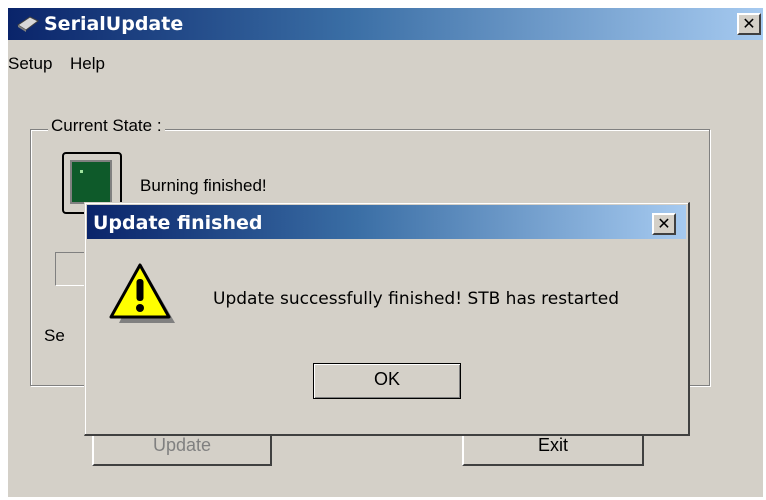 Image resolution: width=766 pixels, height=500 pixels. What do you see at coordinates (749, 24) in the screenshot?
I see `close-button: ✕` at bounding box center [749, 24].